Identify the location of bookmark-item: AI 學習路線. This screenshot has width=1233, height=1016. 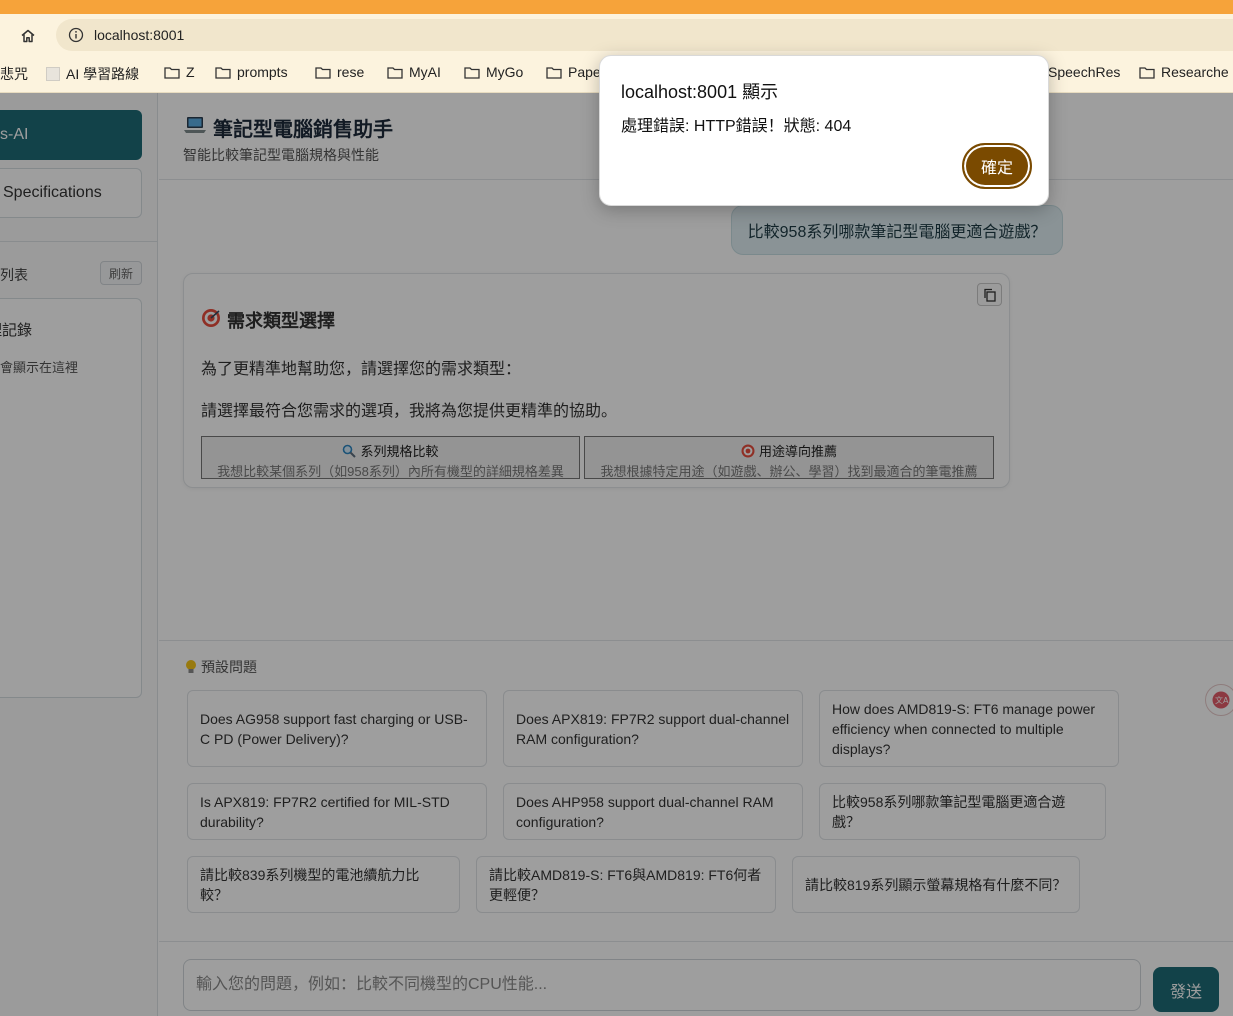
(92, 74).